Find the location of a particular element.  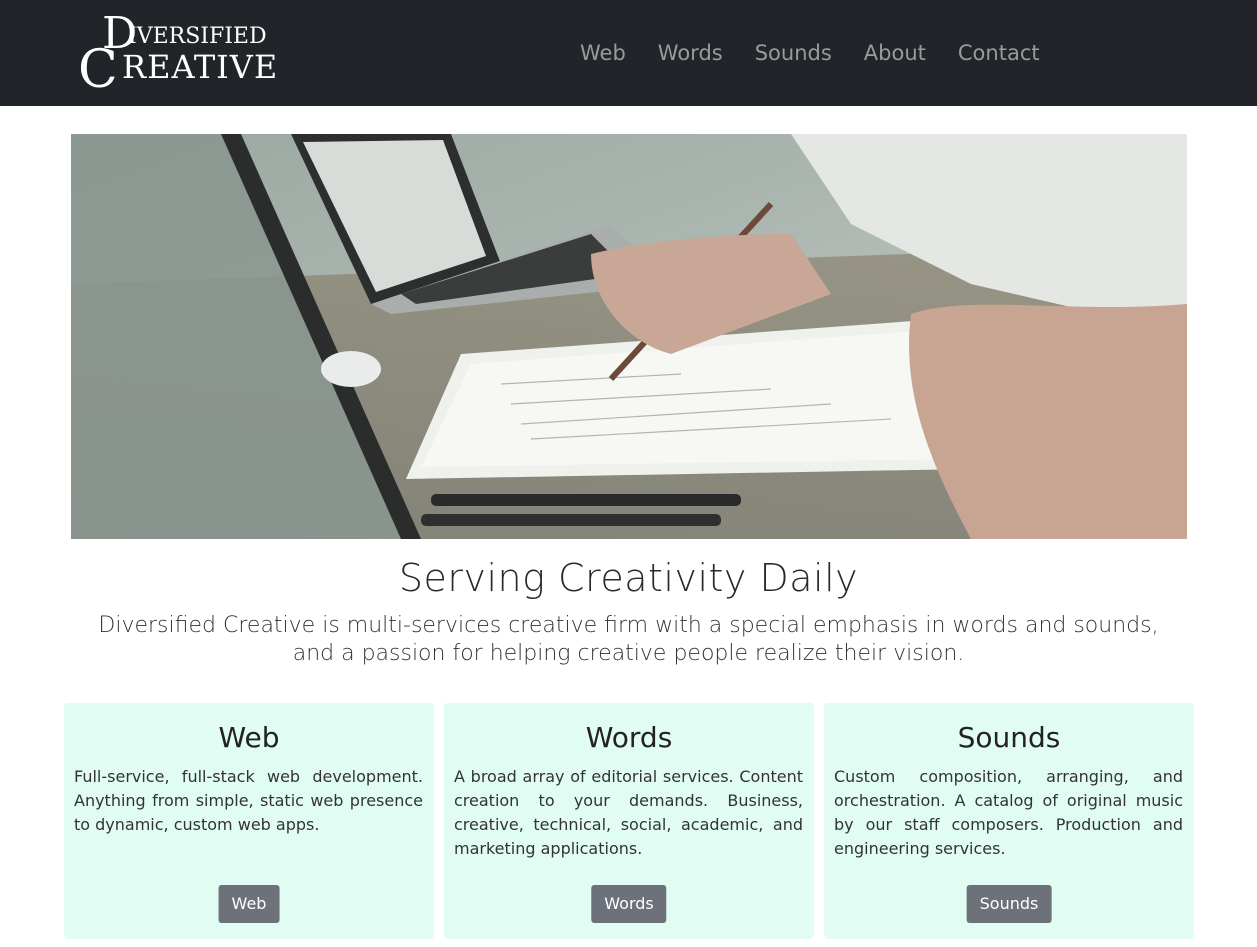

main-nav: Web Words Sounds About Contact is located at coordinates (826, 53).